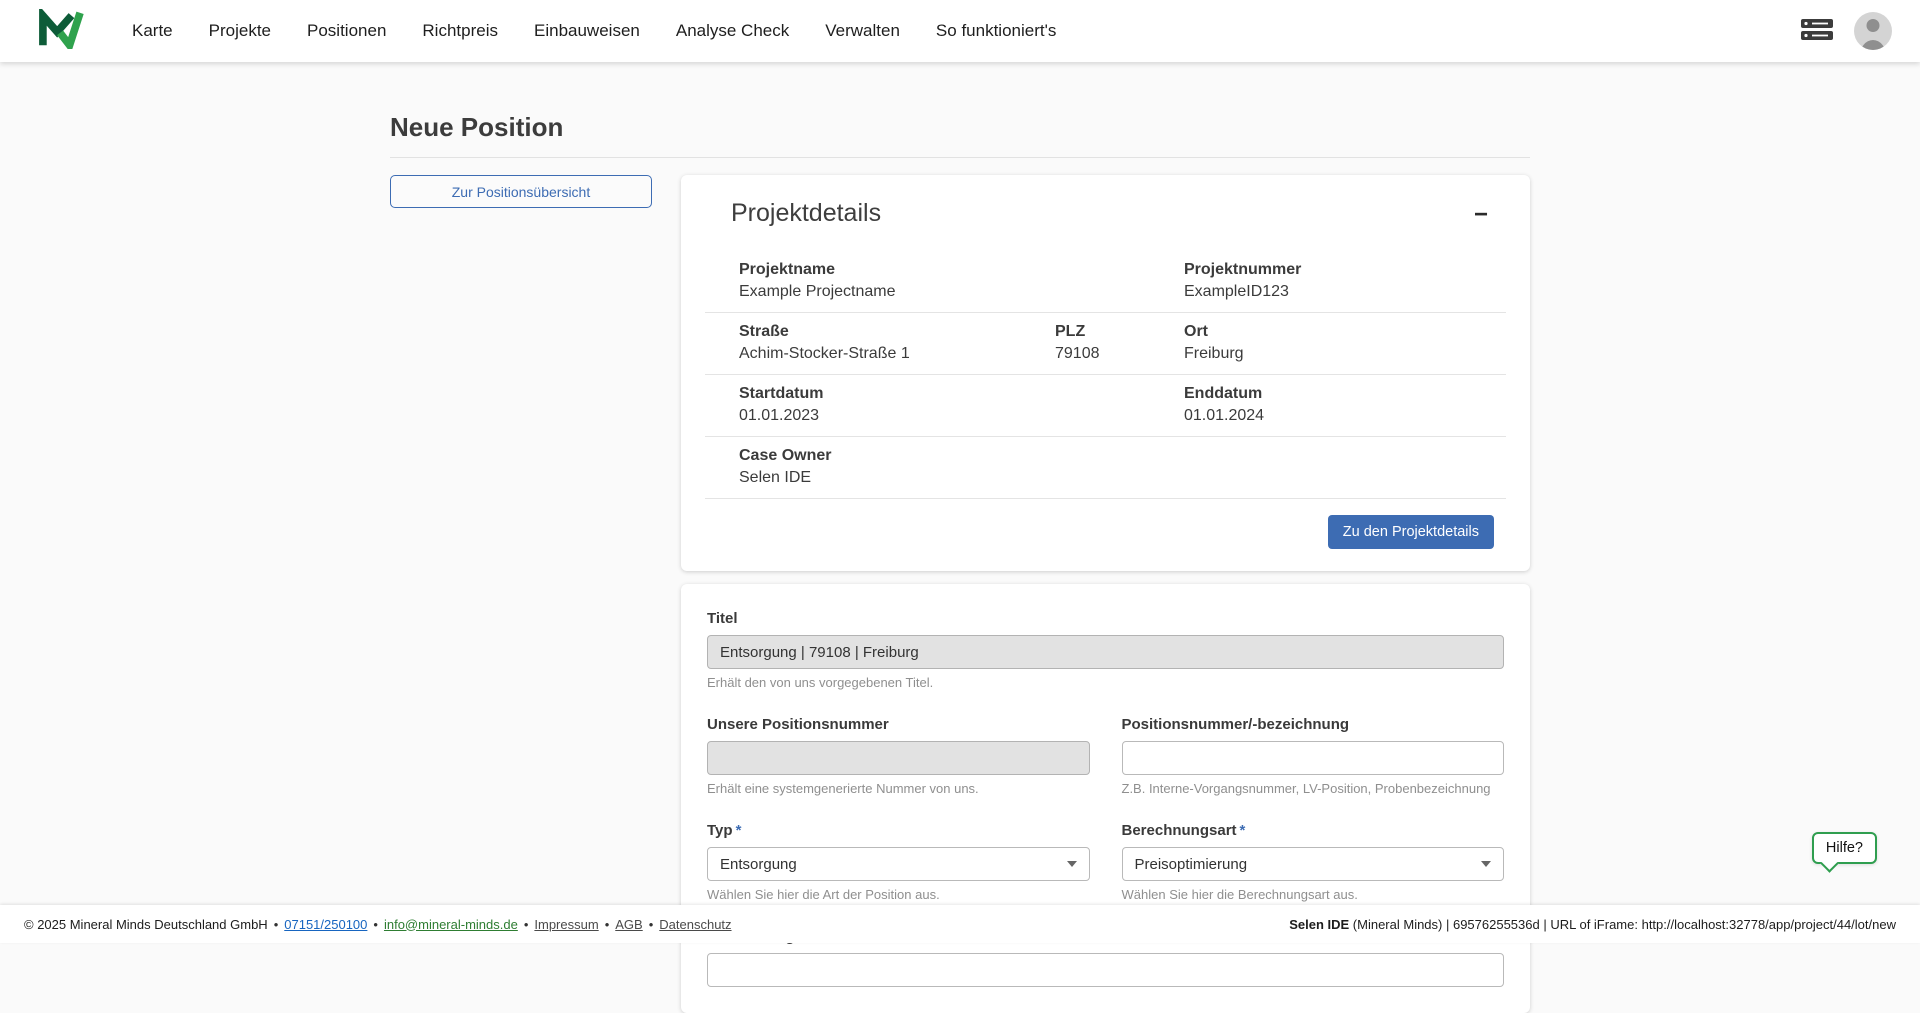 The width and height of the screenshot is (1920, 1013). I want to click on project-details-title: Projektdetails, so click(806, 213).